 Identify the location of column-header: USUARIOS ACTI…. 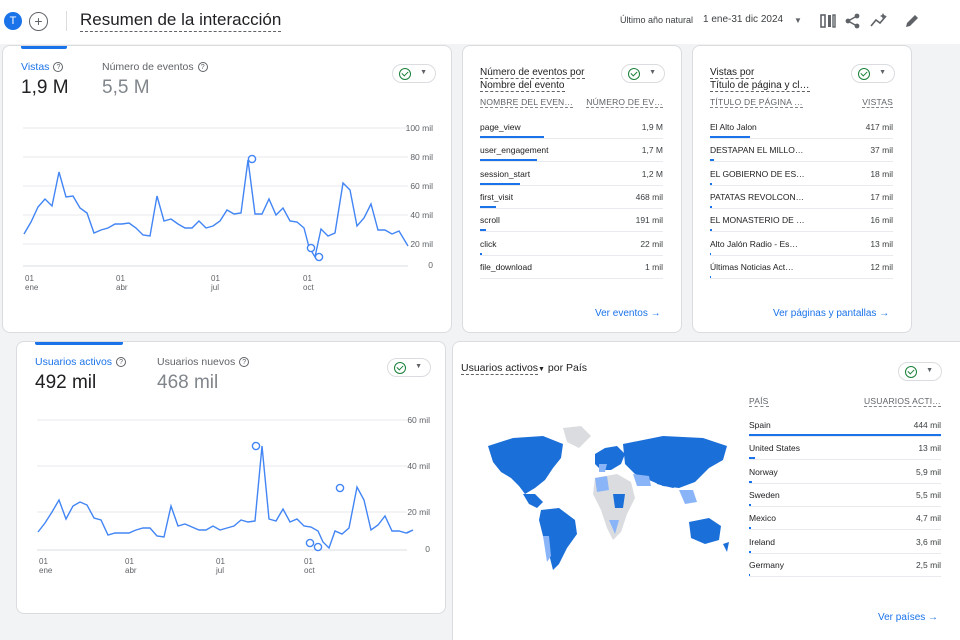
(902, 401).